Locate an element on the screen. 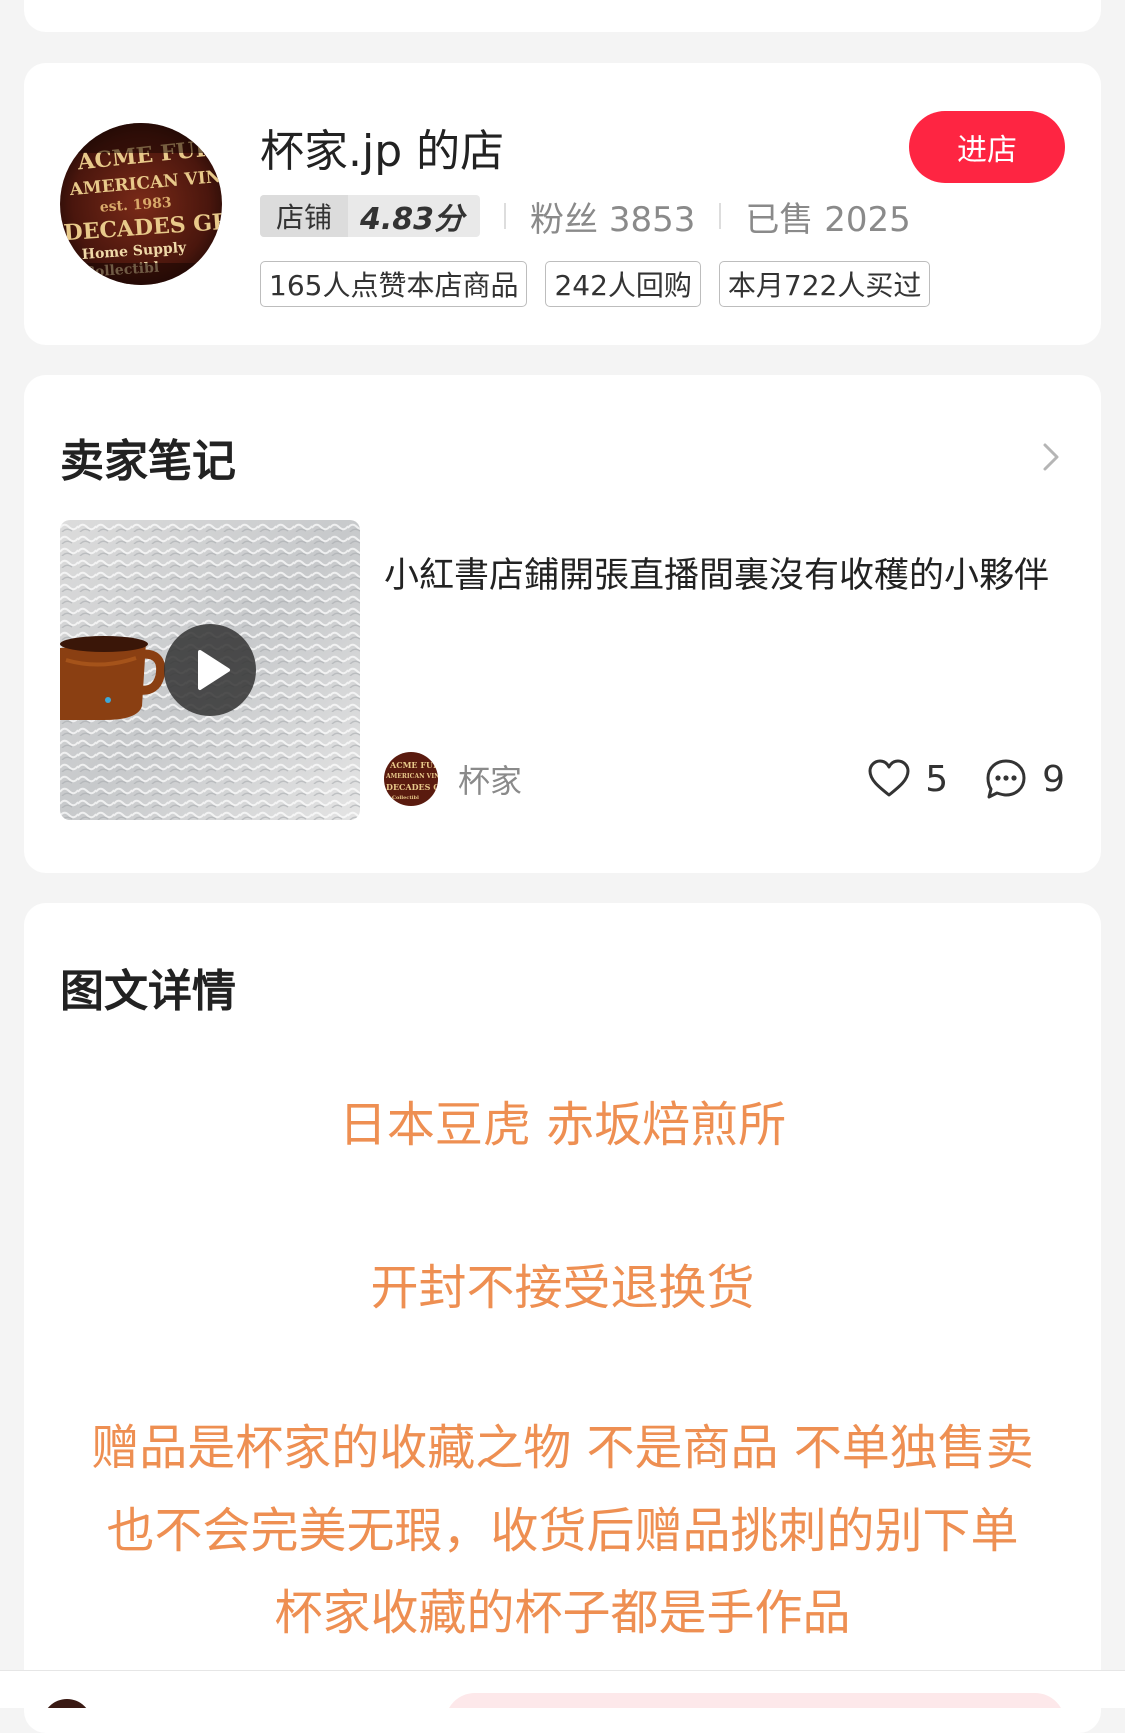  svg-text: Collectibl is located at coordinates (405, 798).